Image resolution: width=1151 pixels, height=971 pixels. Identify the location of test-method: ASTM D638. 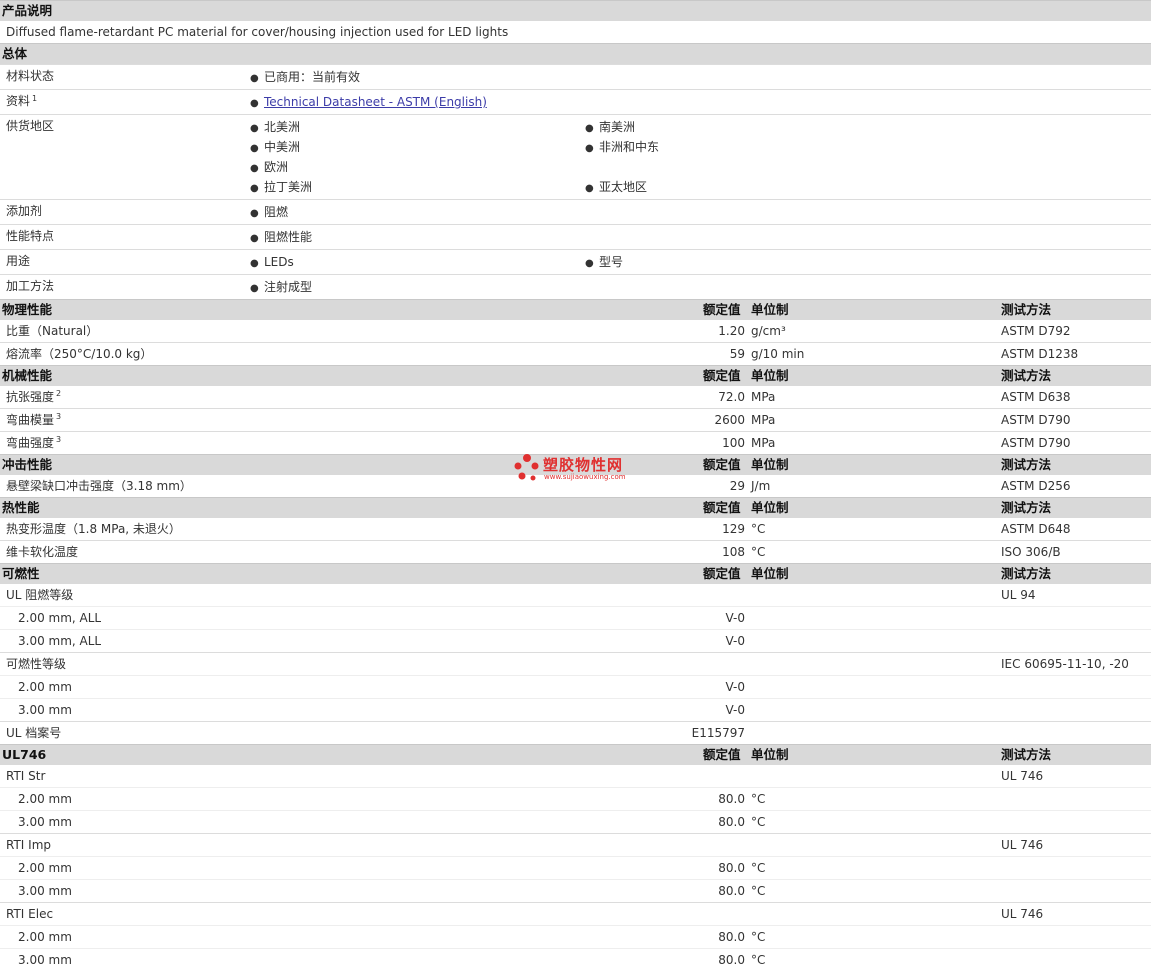
(1036, 397).